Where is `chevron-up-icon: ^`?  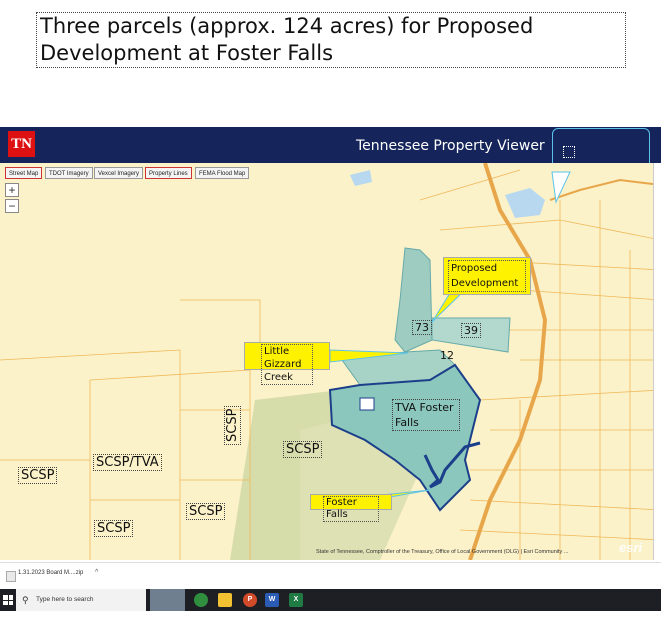 chevron-up-icon: ^ is located at coordinates (96, 572).